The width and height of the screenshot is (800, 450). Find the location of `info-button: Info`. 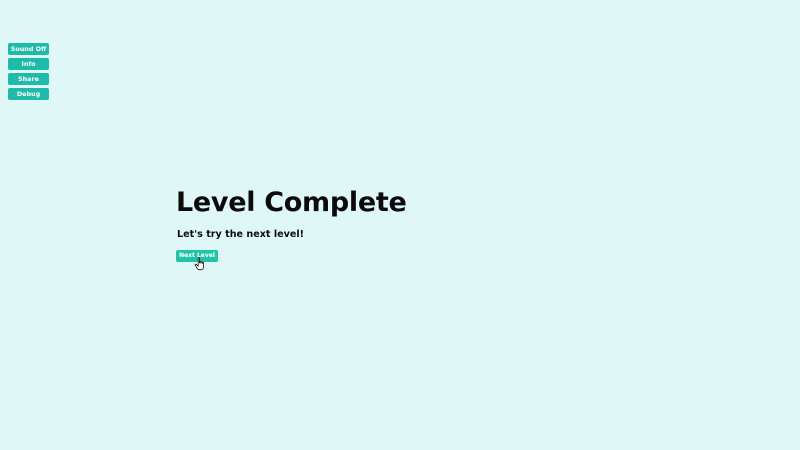

info-button: Info is located at coordinates (28, 64).